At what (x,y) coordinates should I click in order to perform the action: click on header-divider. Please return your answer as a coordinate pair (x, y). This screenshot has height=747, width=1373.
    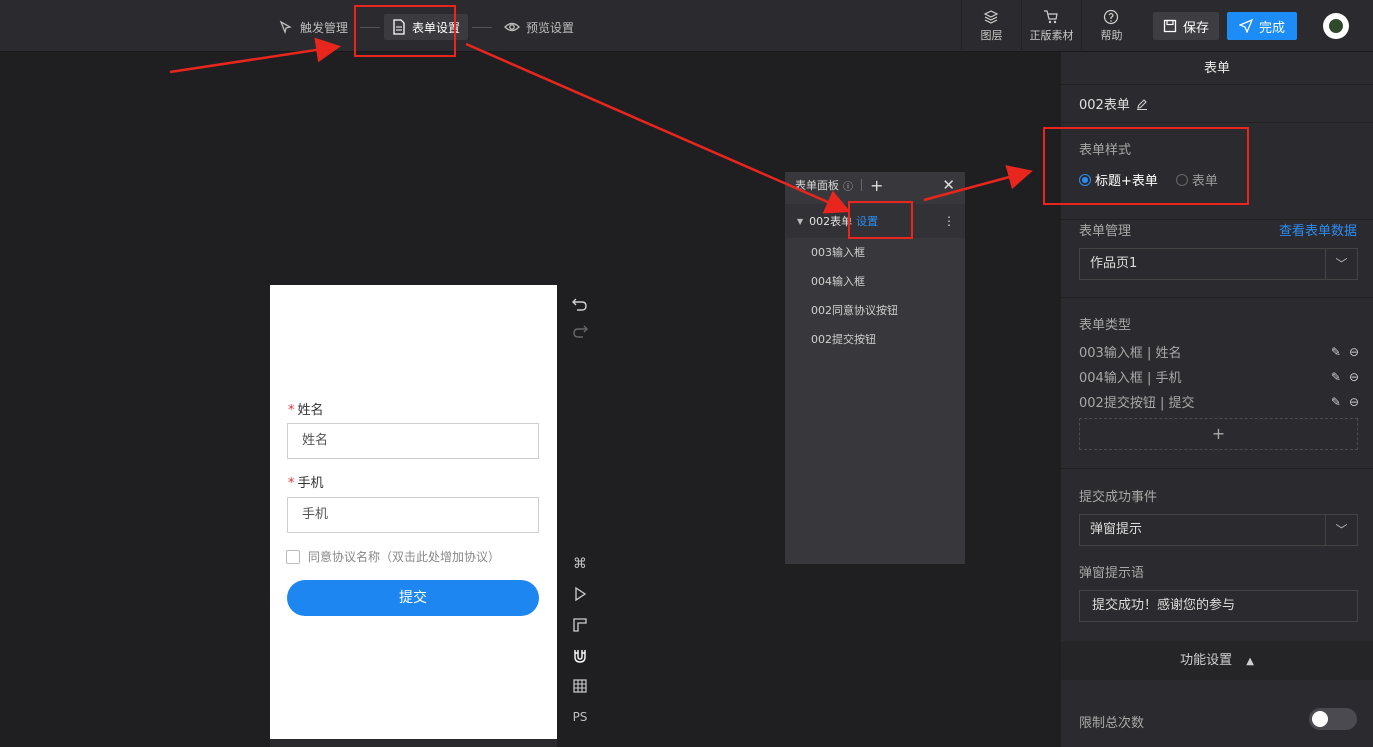
    Looking at the image, I should click on (861, 185).